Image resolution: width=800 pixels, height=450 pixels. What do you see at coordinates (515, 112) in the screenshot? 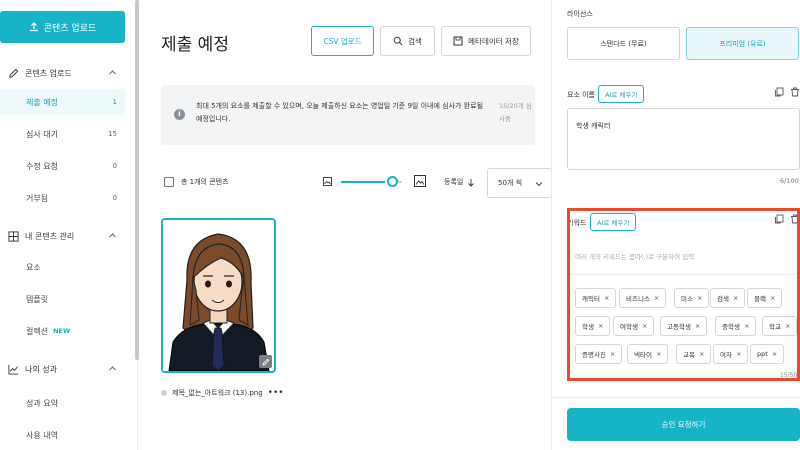
I see `review-progress-text: 15/20개 심사중` at bounding box center [515, 112].